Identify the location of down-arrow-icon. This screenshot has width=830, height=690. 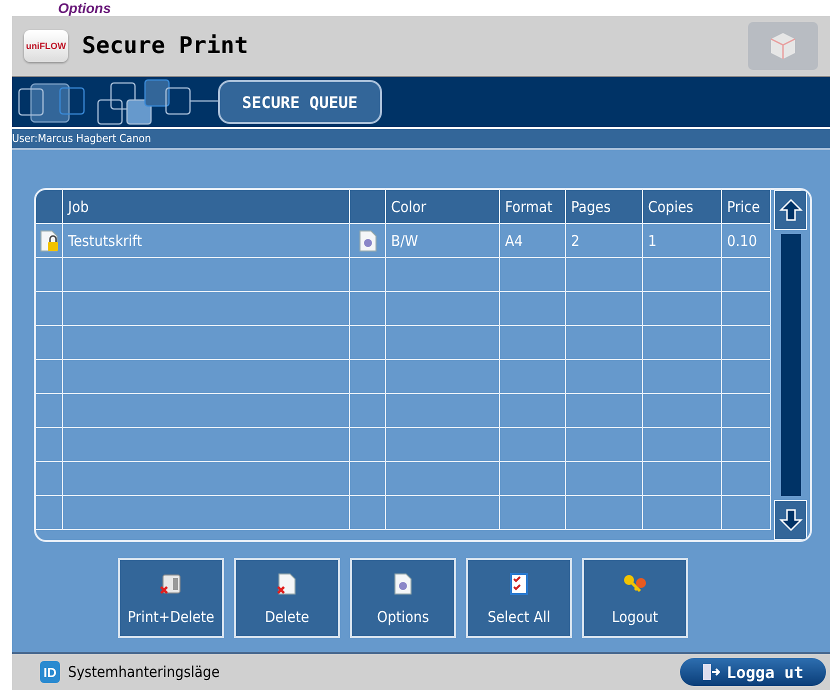
(790, 520).